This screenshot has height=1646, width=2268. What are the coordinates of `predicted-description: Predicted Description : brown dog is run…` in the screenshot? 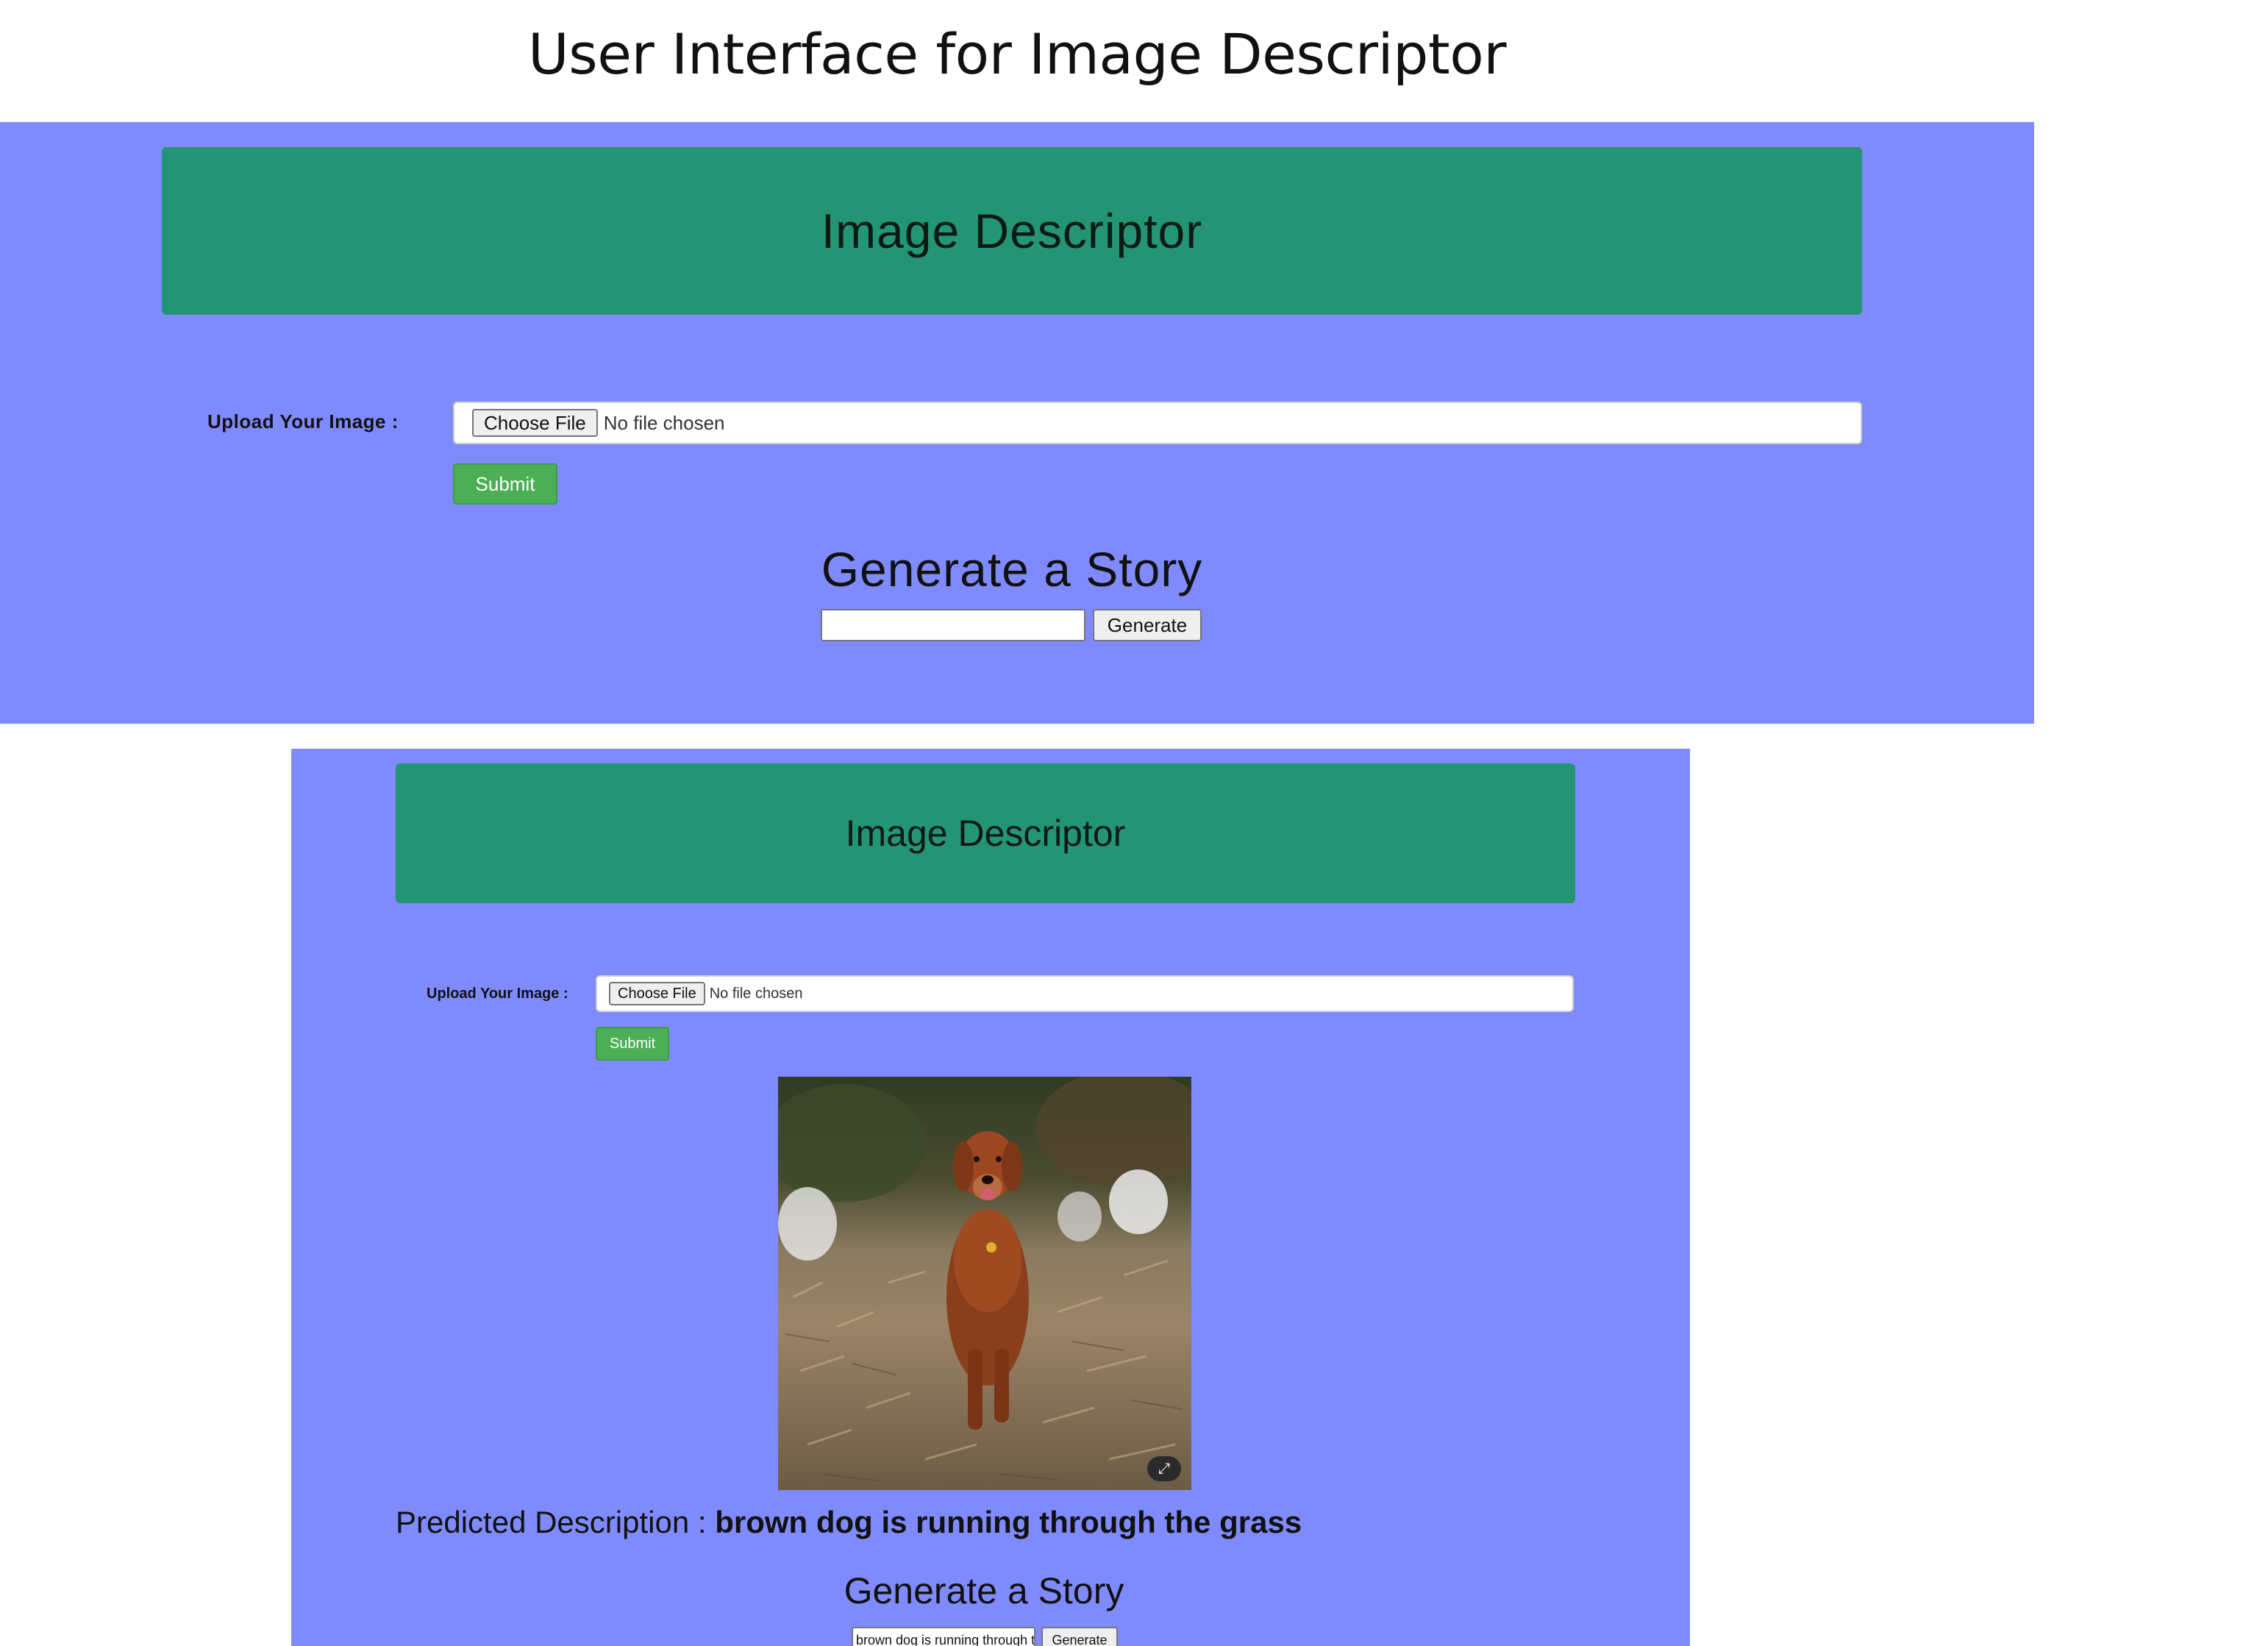 It's located at (849, 1523).